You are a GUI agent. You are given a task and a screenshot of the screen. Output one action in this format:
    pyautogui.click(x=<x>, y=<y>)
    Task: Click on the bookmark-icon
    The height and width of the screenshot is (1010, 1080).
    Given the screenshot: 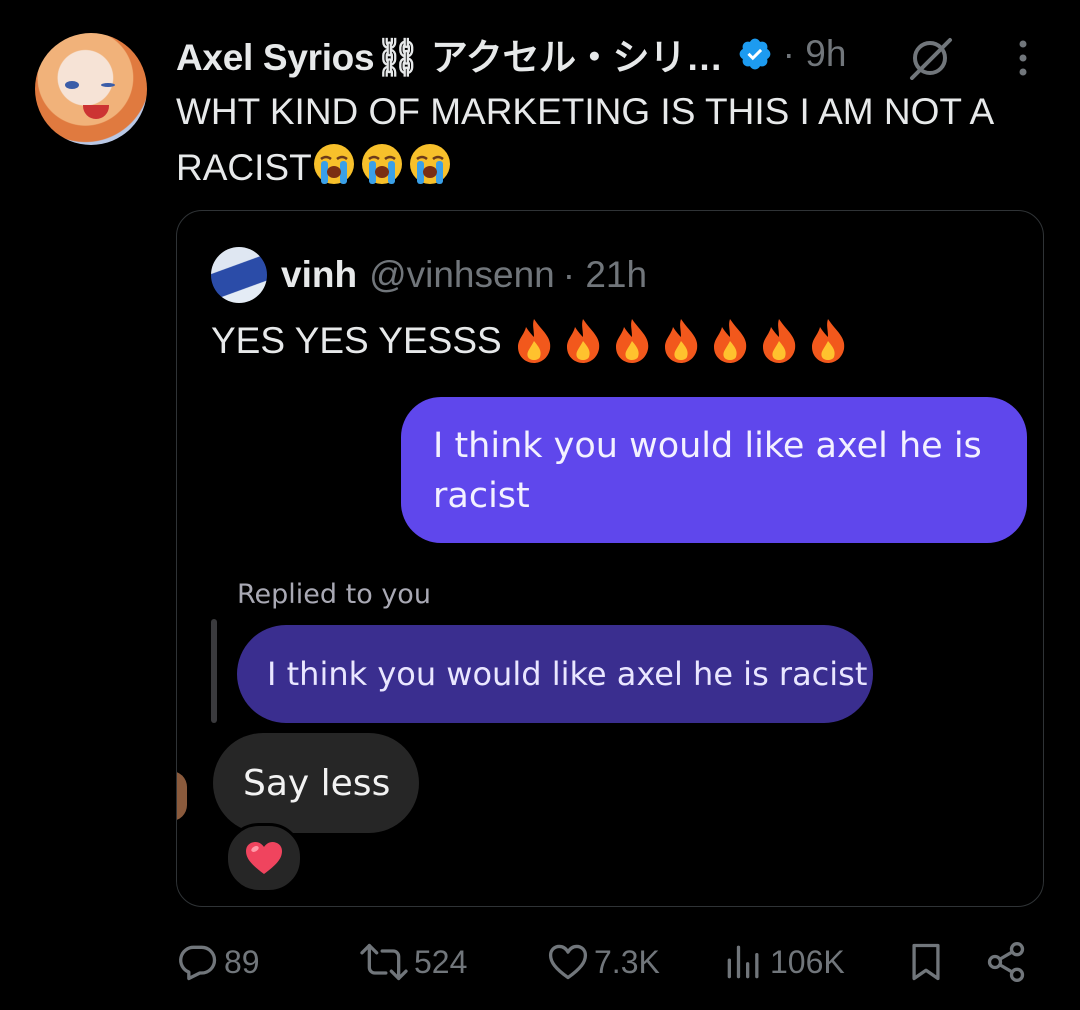 What is the action you would take?
    pyautogui.click(x=926, y=962)
    